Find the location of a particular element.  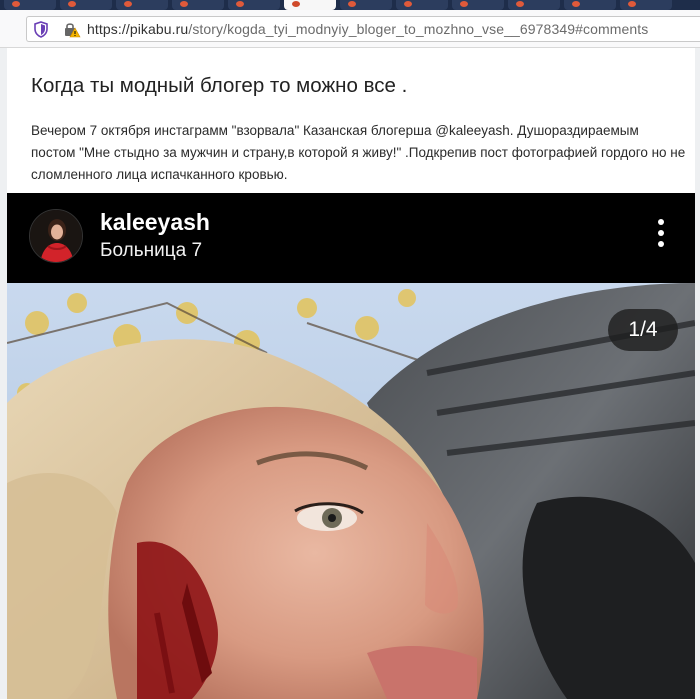

avatar-image is located at coordinates (56, 236).